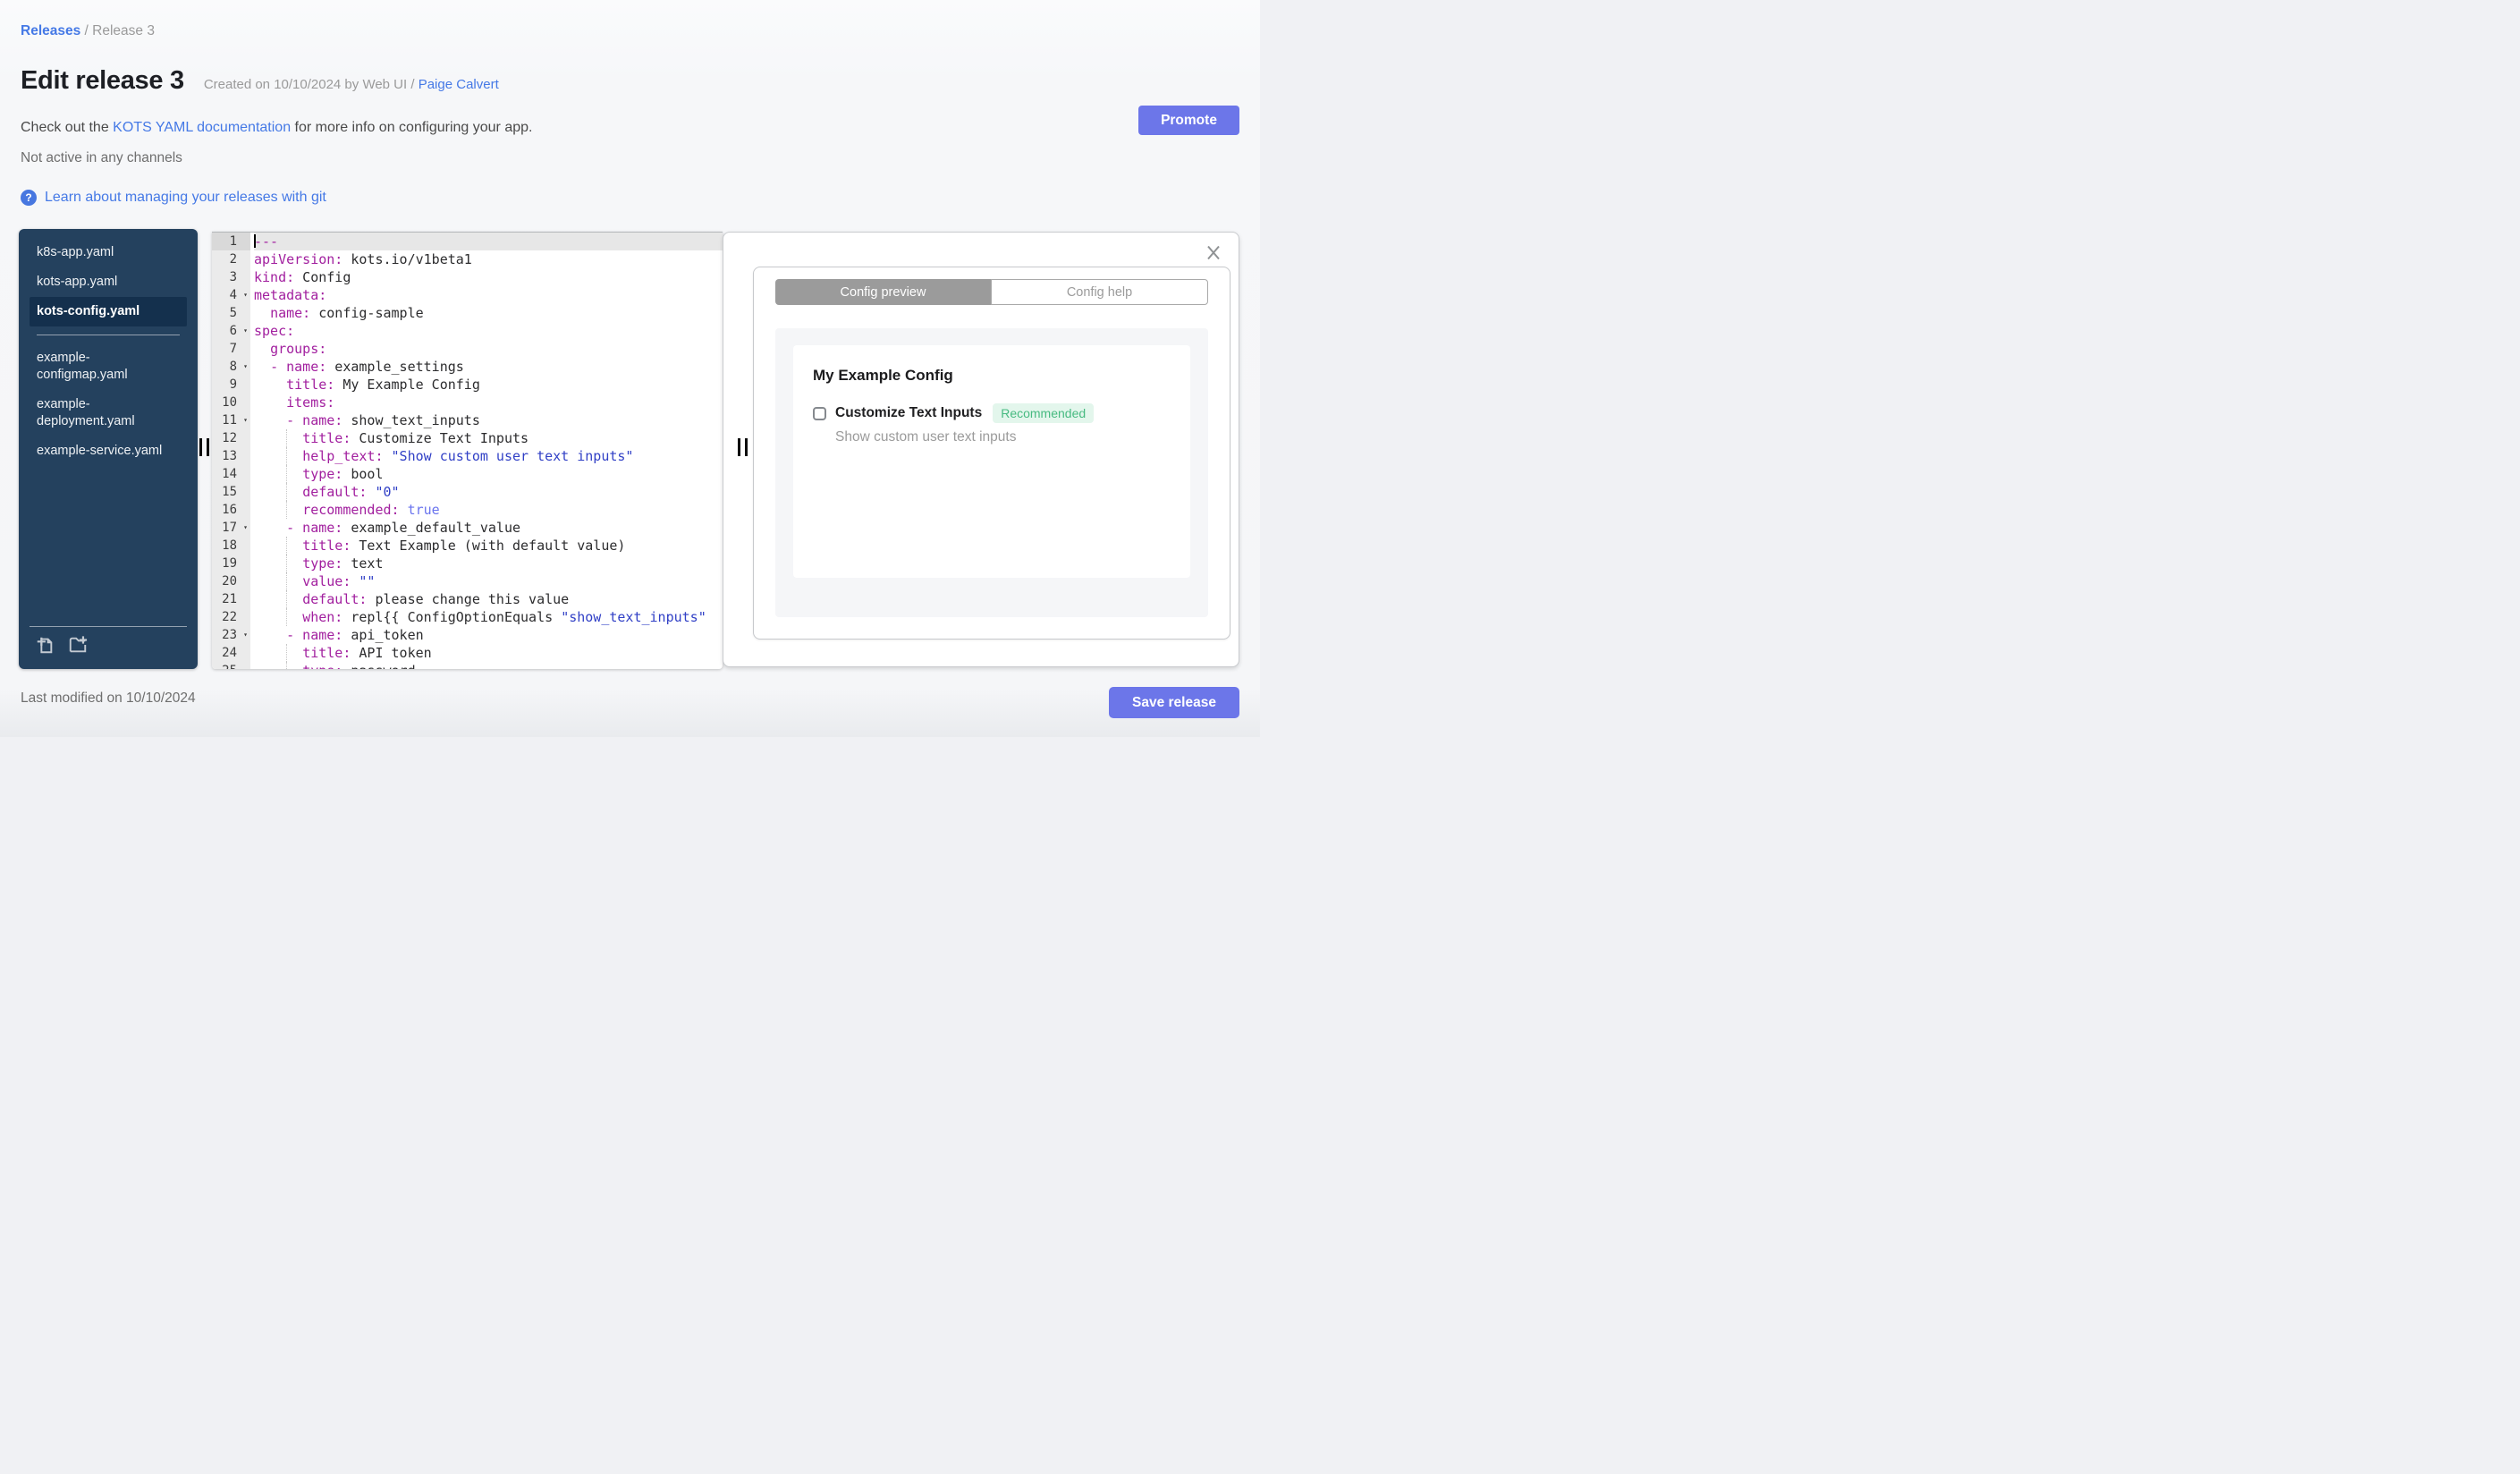 The height and width of the screenshot is (1474, 2520). What do you see at coordinates (488, 563) in the screenshot?
I see `code-line-19: type: text` at bounding box center [488, 563].